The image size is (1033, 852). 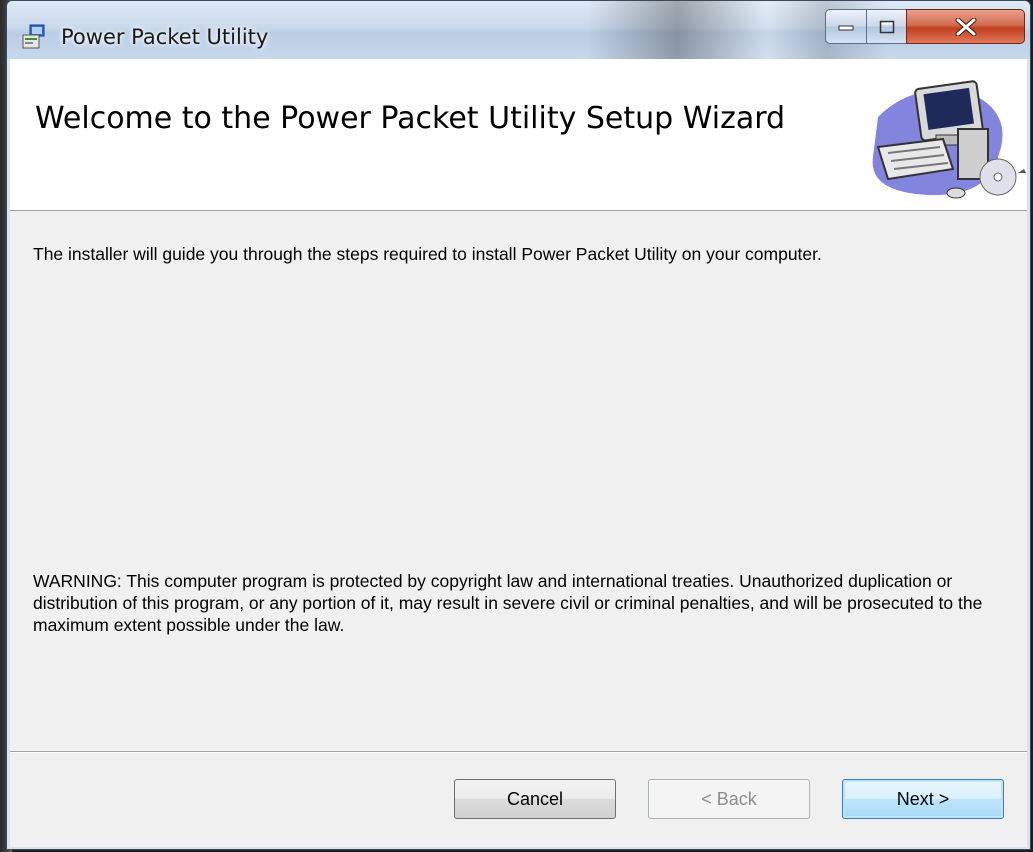 What do you see at coordinates (518, 30) in the screenshot?
I see `title-bar: Power Packet Utility` at bounding box center [518, 30].